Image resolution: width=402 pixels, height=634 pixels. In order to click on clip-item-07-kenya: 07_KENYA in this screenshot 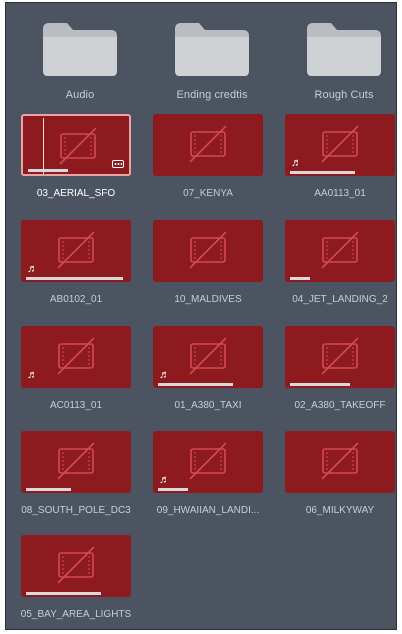, I will do `click(210, 159)`.